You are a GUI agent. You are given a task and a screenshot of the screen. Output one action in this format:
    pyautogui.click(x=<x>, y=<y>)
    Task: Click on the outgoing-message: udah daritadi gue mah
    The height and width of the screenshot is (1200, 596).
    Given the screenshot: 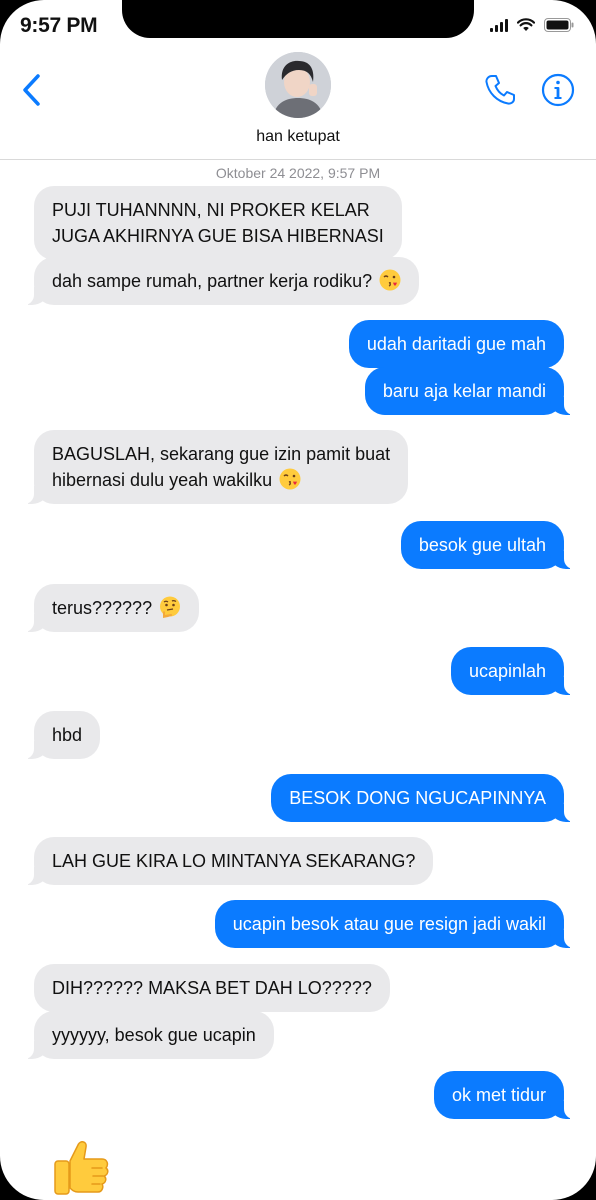 What is the action you would take?
    pyautogui.click(x=456, y=344)
    